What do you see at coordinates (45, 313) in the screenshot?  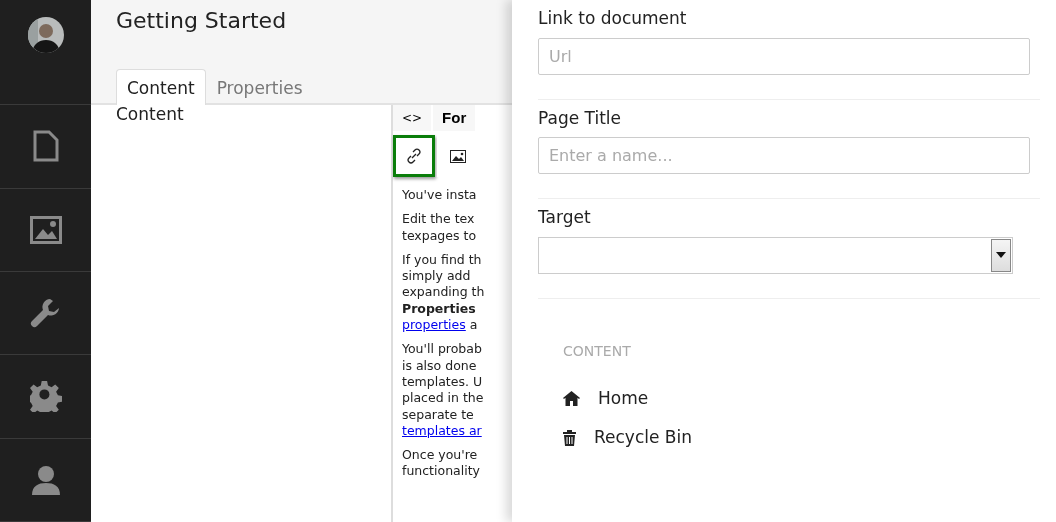 I see `wrench-icon` at bounding box center [45, 313].